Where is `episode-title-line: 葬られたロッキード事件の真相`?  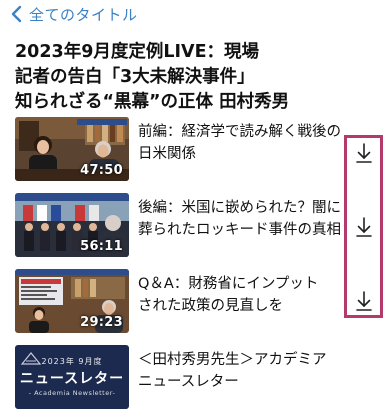
episode-title-line: 葬られたロッキード事件の真相 is located at coordinates (239, 230).